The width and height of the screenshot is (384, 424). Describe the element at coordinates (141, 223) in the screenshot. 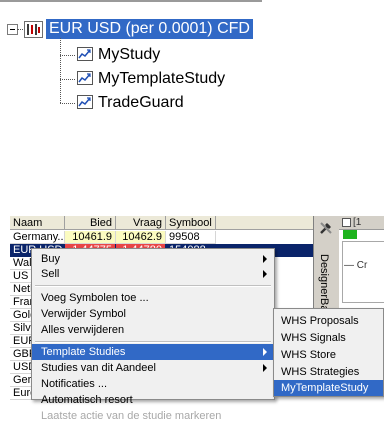

I see `column-header-vraag: Vraag` at that location.